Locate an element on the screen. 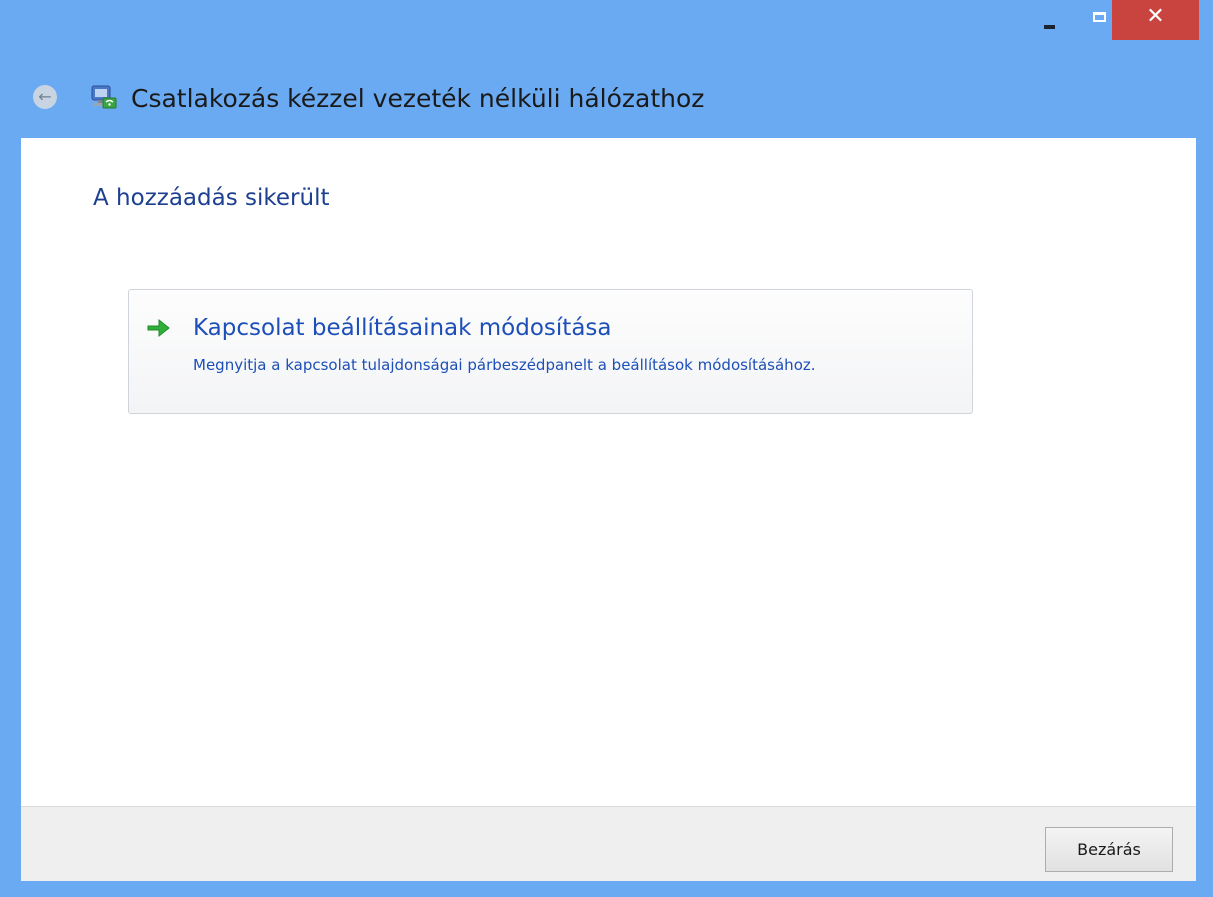  close-window-button: ✕ is located at coordinates (1155, 20).